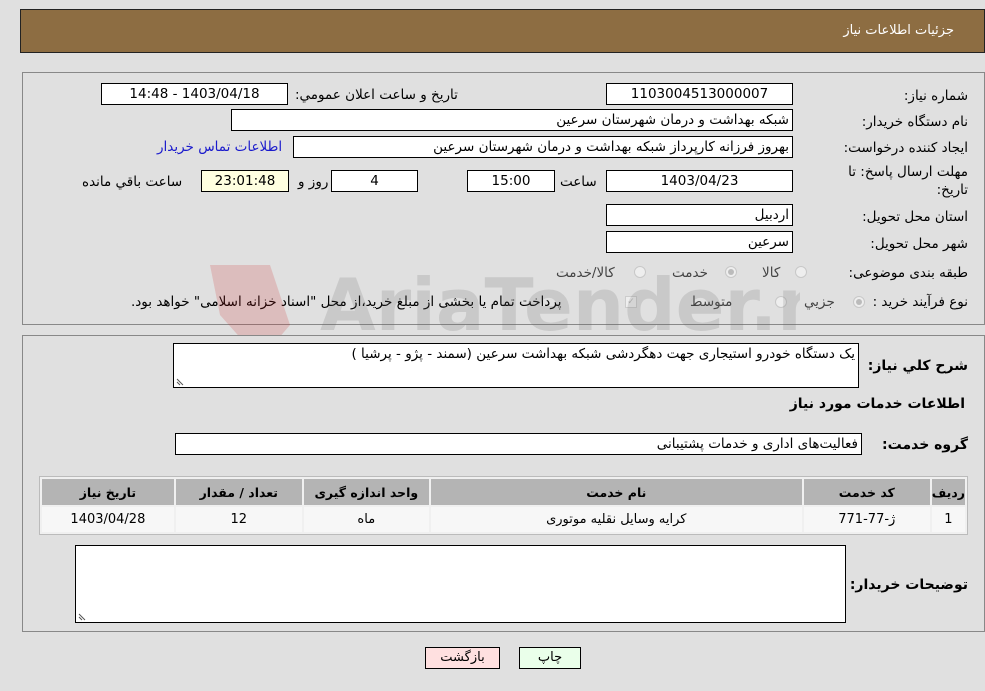  What do you see at coordinates (238, 492) in the screenshot?
I see `col-quantity: تعداد / مقدار` at bounding box center [238, 492].